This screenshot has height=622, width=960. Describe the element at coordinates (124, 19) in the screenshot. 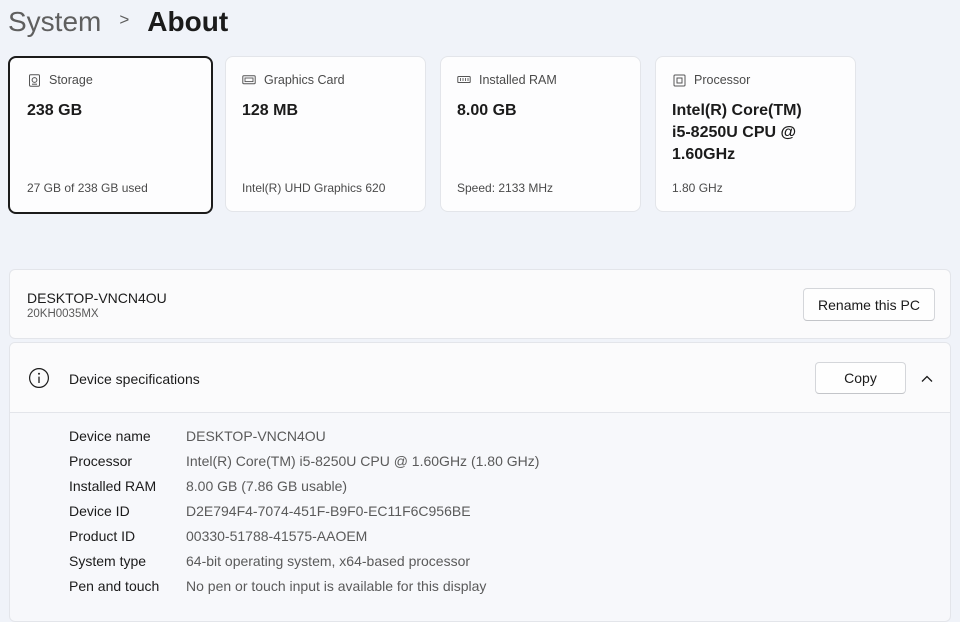

I see `breadcrumb-chevron-icon: >` at that location.